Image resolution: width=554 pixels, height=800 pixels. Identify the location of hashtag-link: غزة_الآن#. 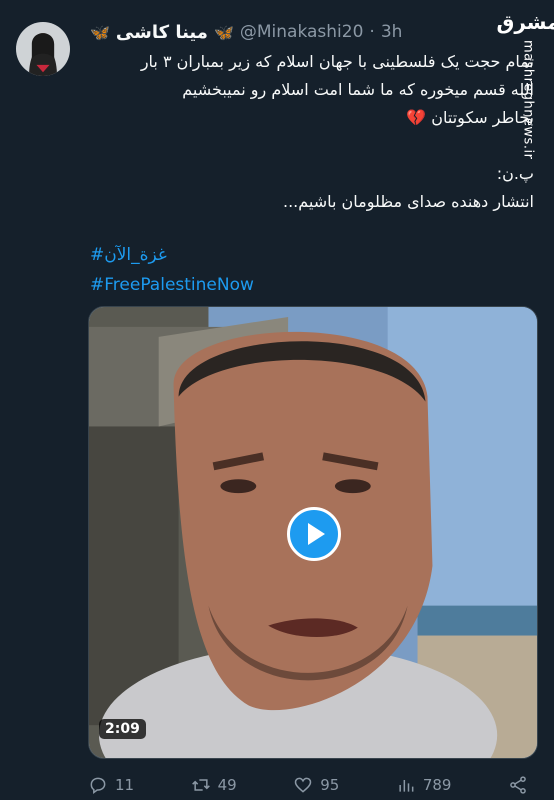
(172, 255).